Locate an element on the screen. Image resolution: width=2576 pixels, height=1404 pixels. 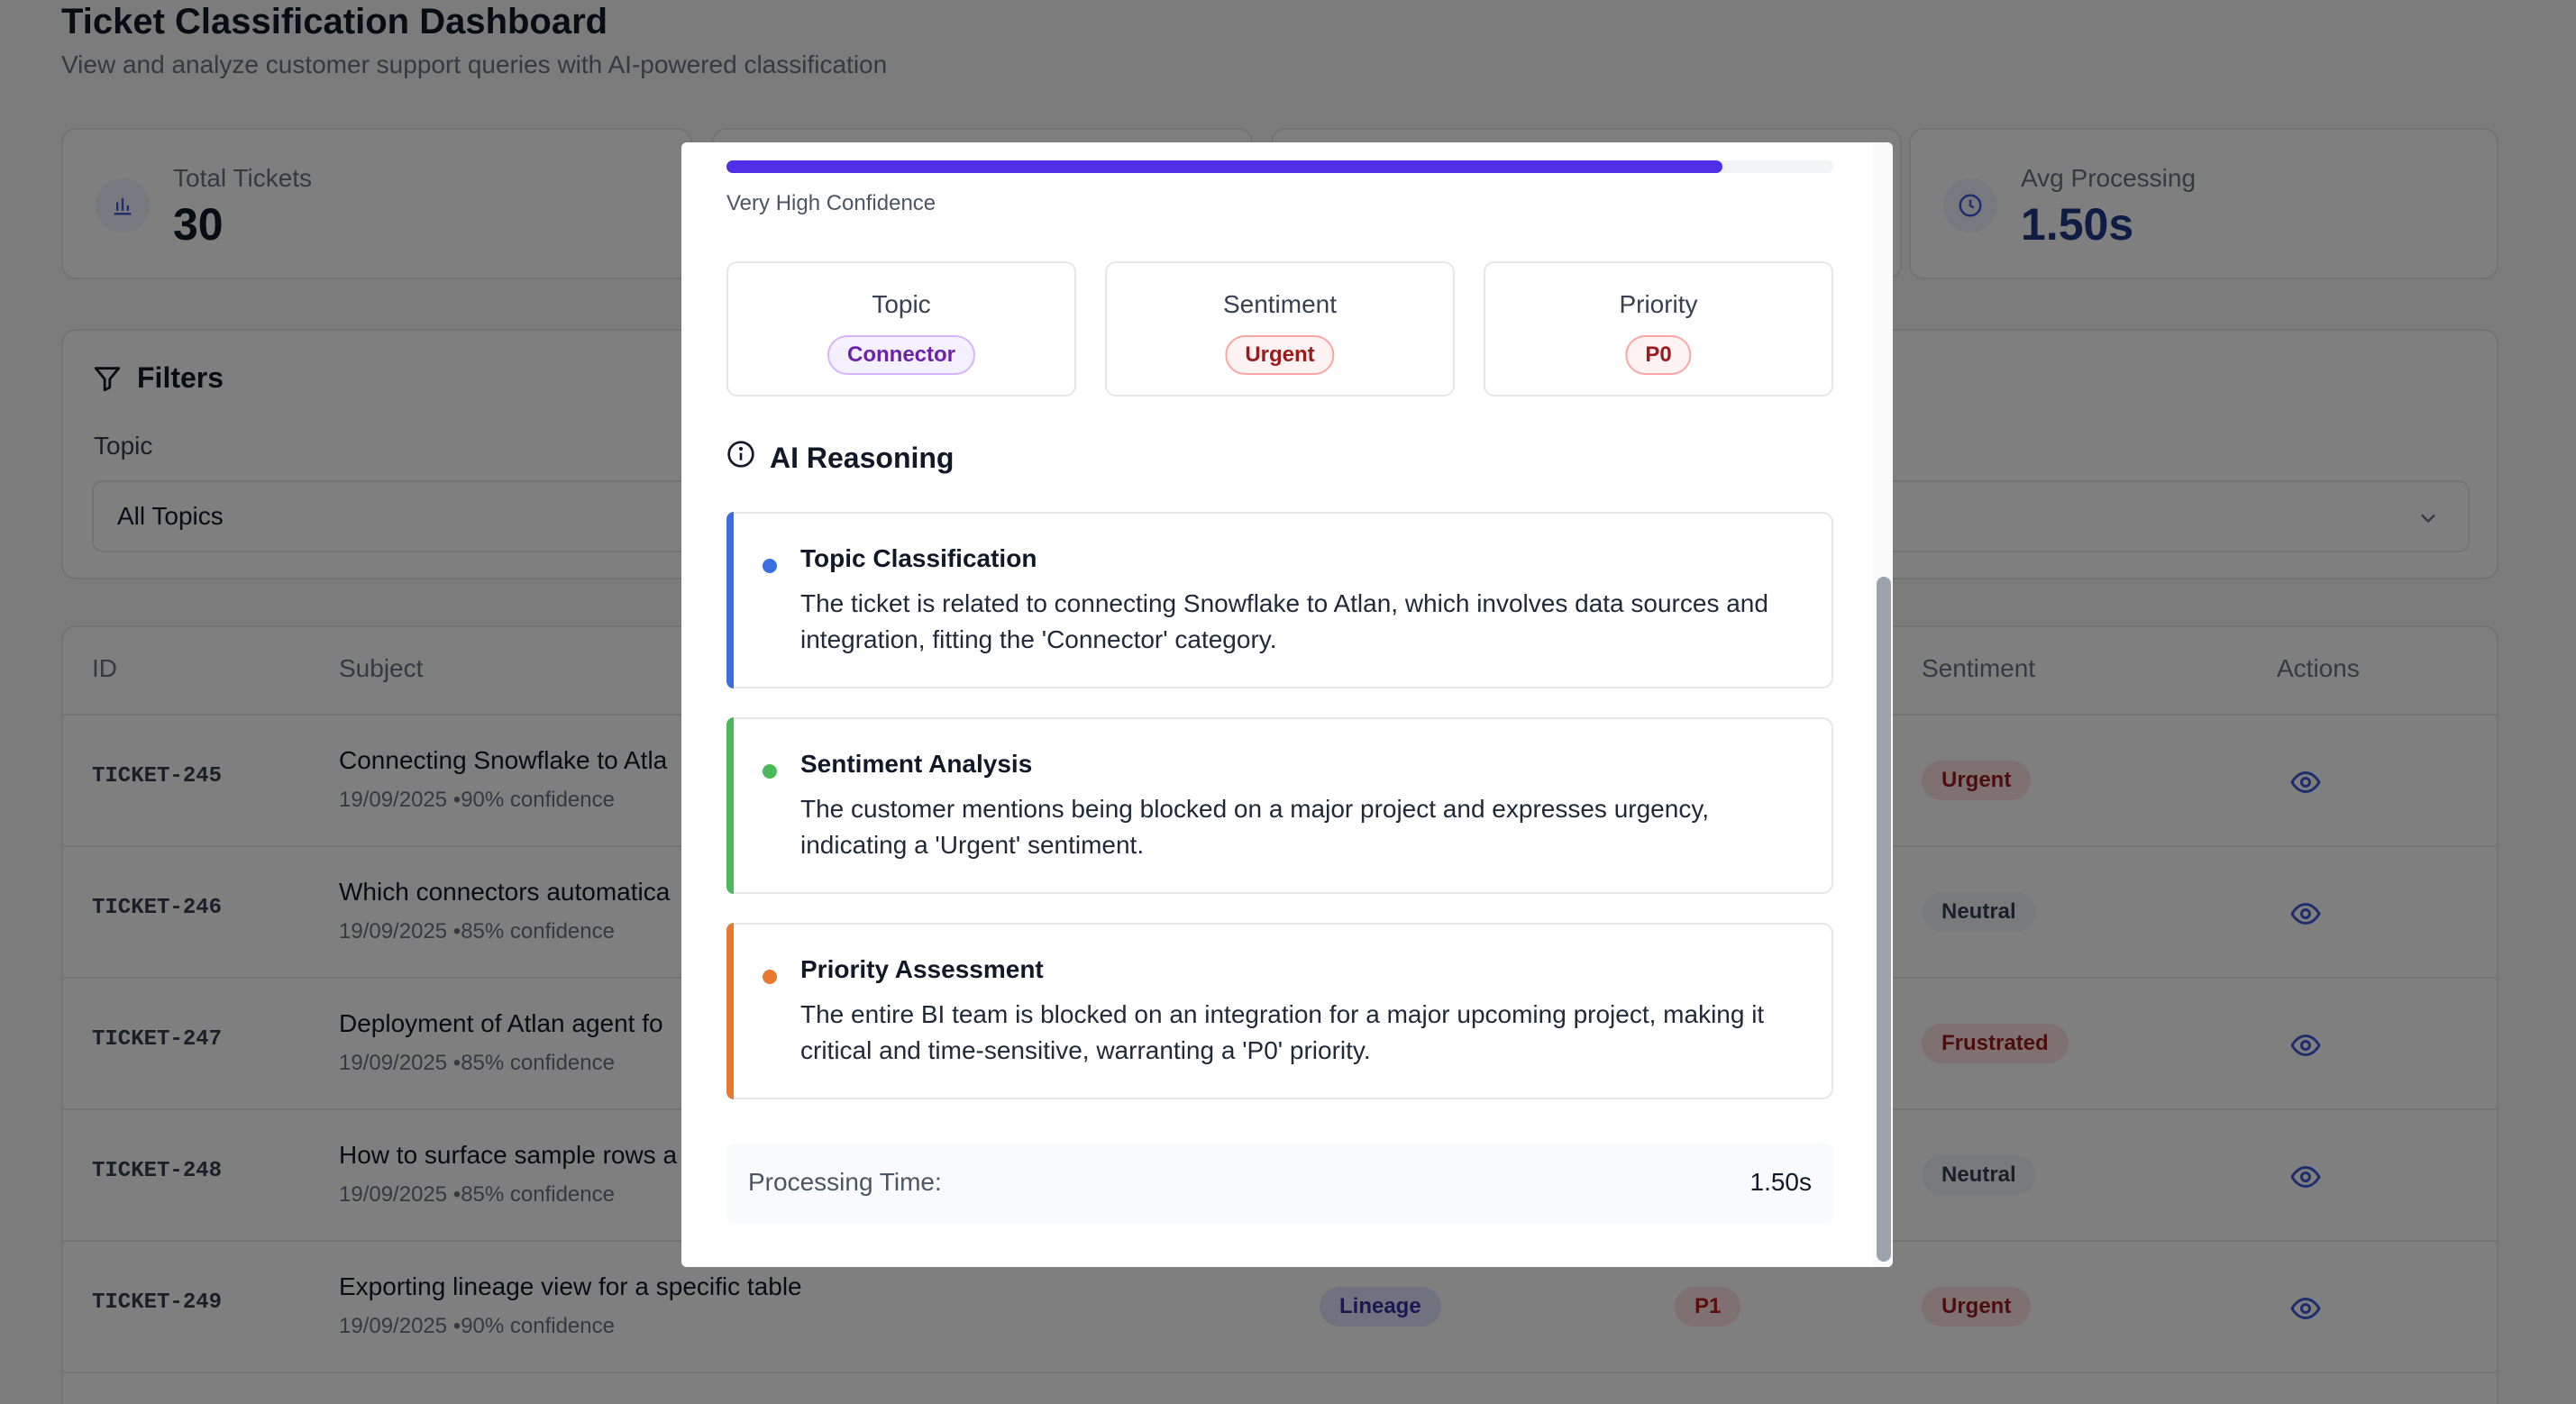
ai-reasoning-title: AI Reasoning is located at coordinates (862, 457).